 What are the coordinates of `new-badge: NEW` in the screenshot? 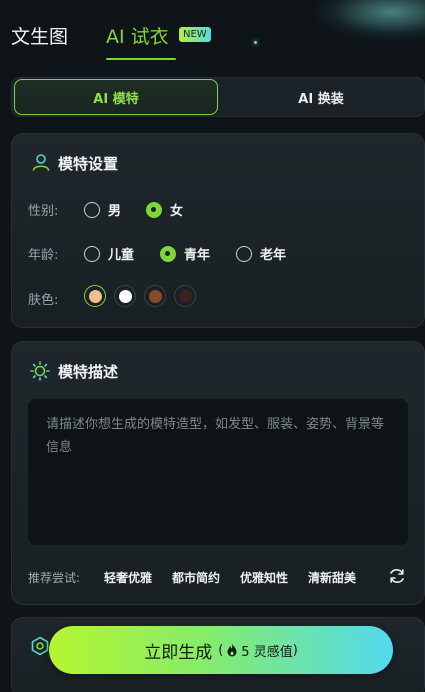 It's located at (195, 34).